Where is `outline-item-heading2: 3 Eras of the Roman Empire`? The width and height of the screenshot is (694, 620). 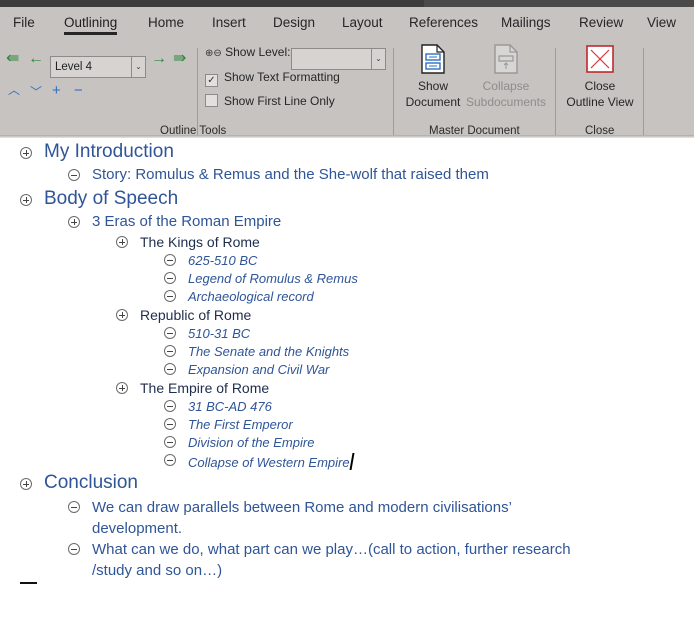 outline-item-heading2: 3 Eras of the Roman Empire is located at coordinates (175, 221).